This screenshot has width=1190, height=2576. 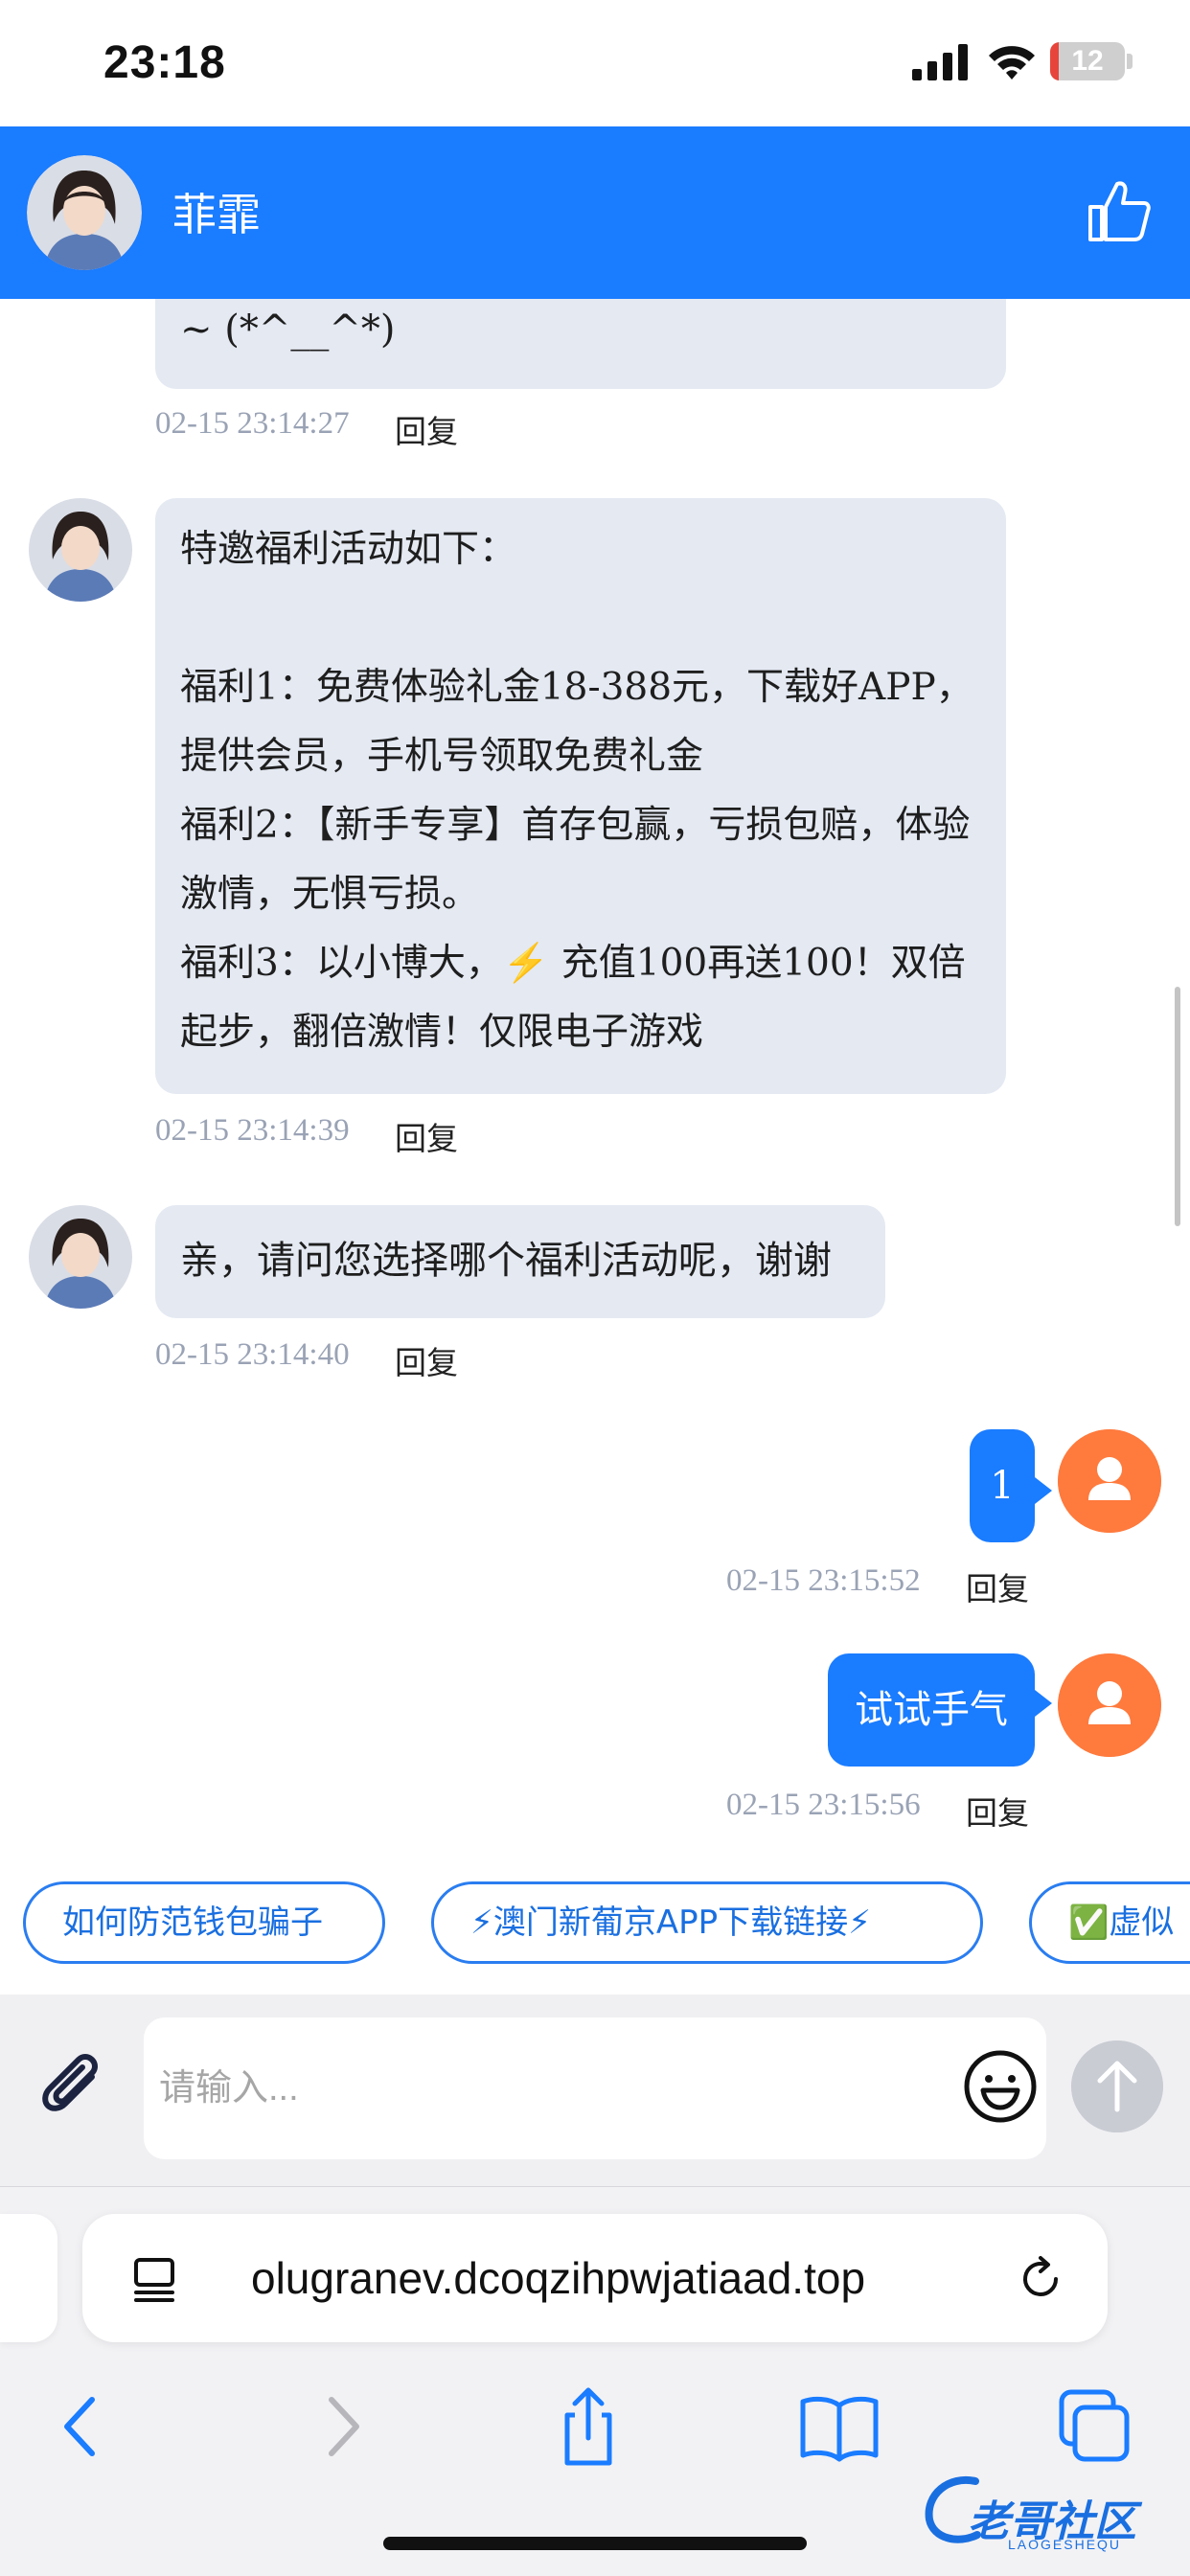 I want to click on tabs-icon, so click(x=1094, y=2427).